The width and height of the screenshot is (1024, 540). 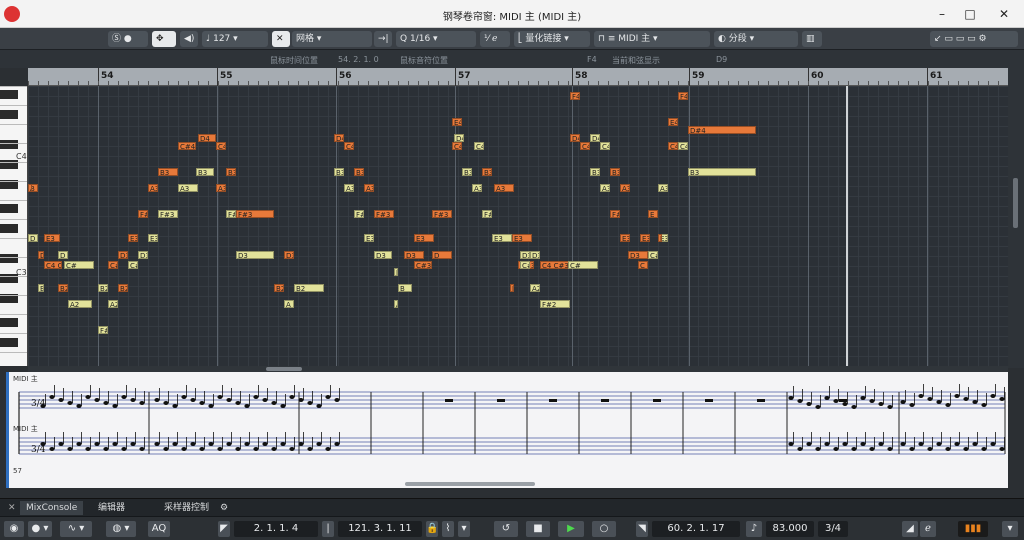 I want to click on score-scroll-thumb, so click(x=470, y=484).